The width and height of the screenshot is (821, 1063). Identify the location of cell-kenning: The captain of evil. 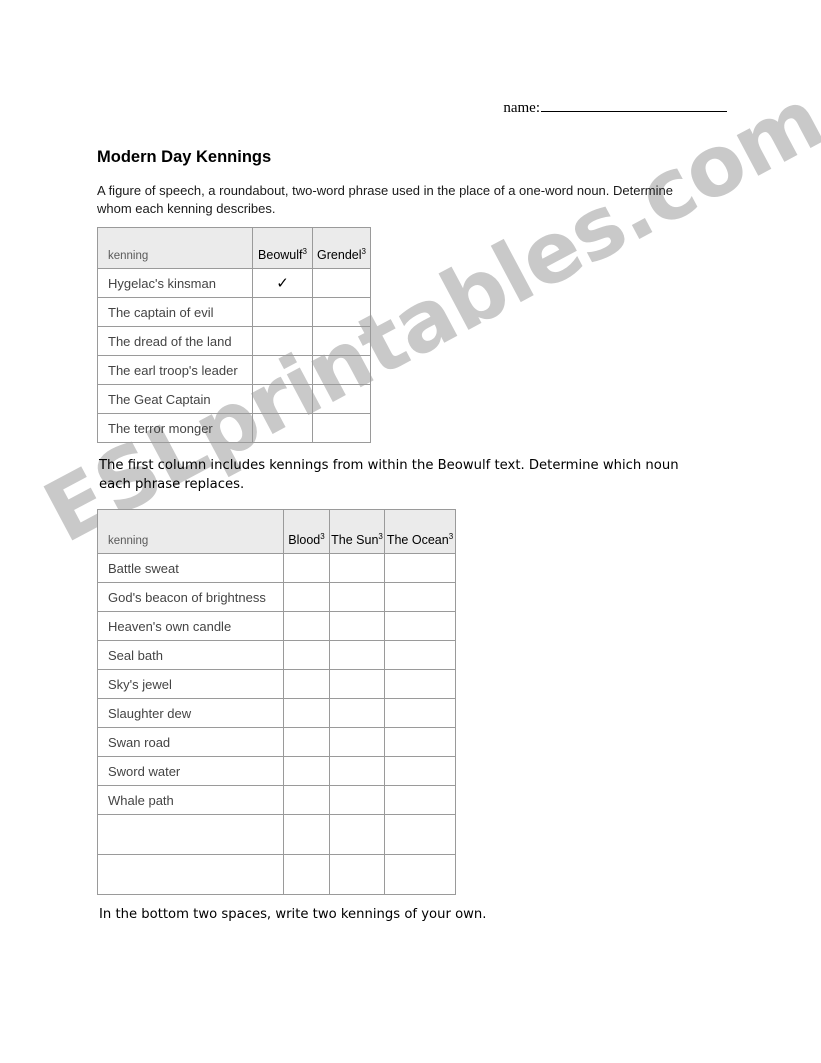
(175, 312).